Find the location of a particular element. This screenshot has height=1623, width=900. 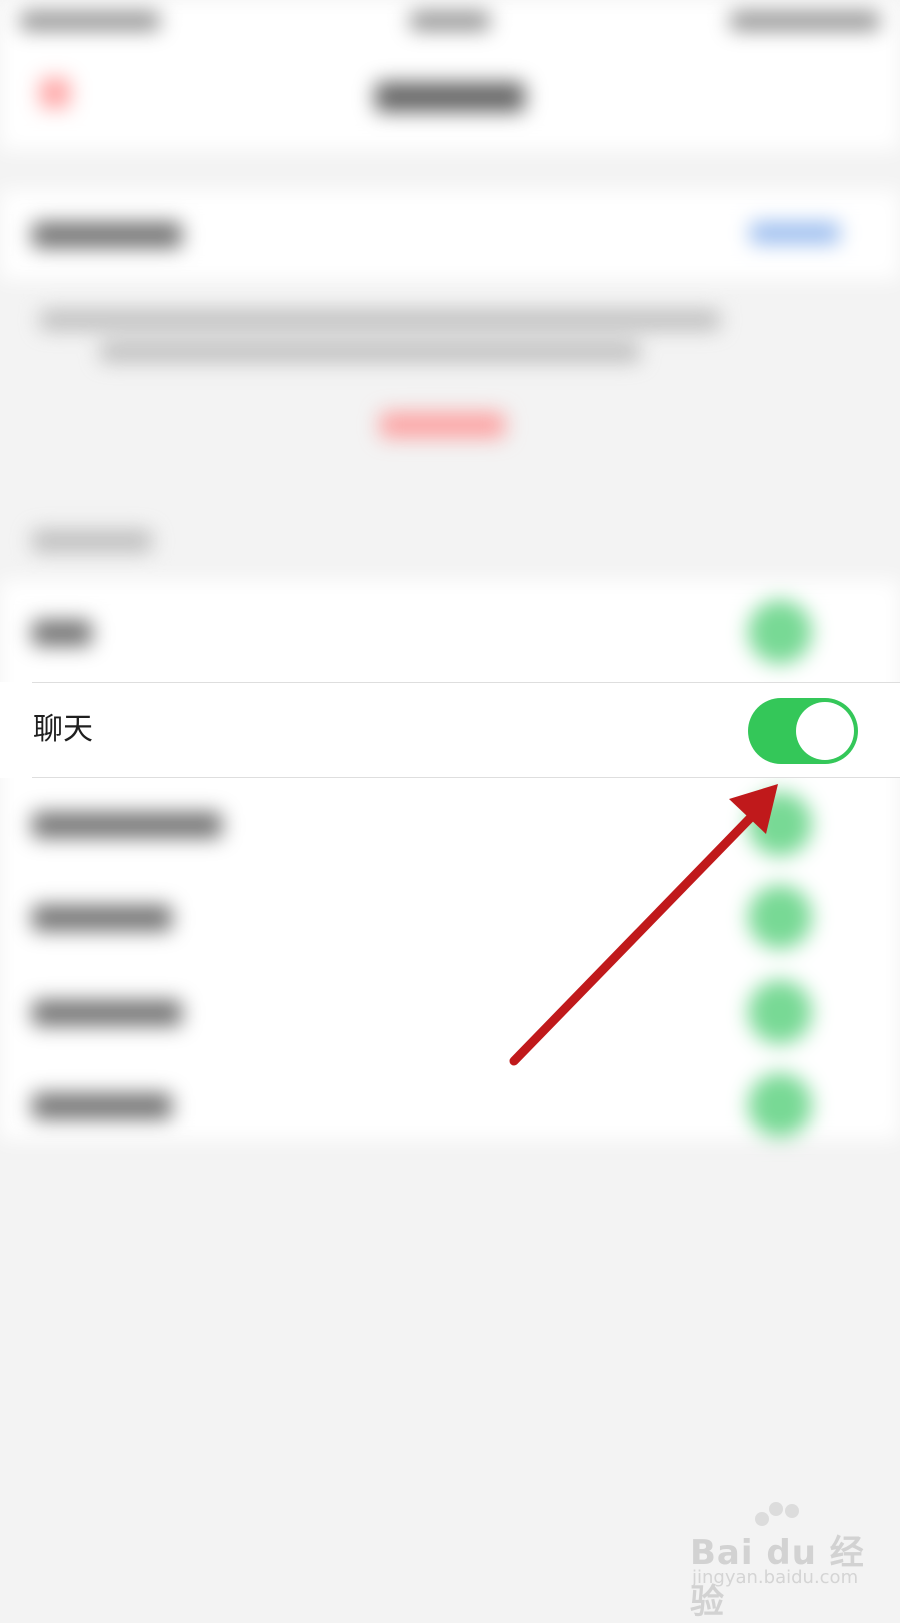

list-item-4-toggle is located at coordinates (780, 917).